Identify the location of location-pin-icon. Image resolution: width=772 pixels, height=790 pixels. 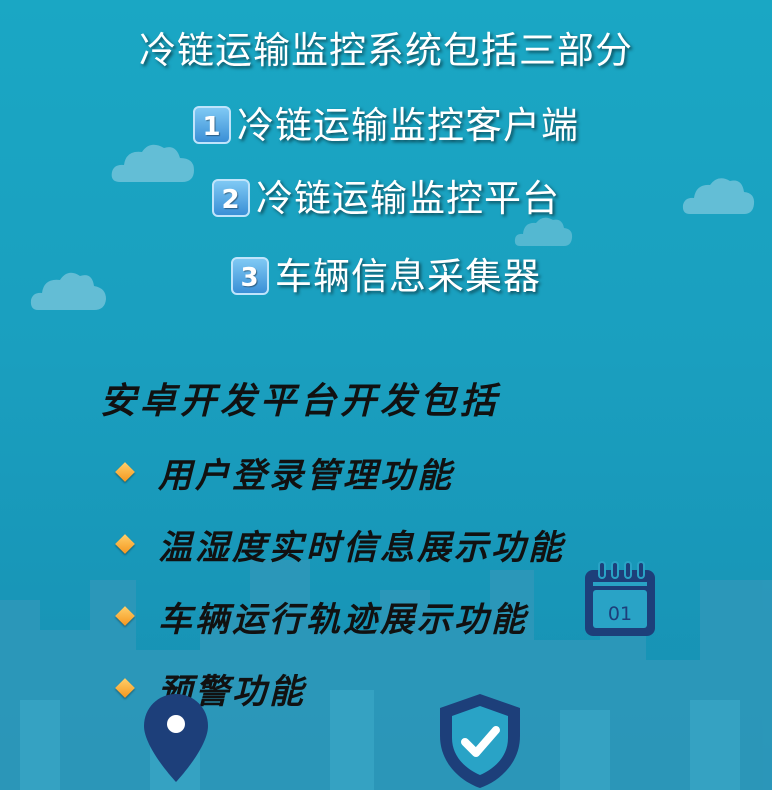
(176, 738).